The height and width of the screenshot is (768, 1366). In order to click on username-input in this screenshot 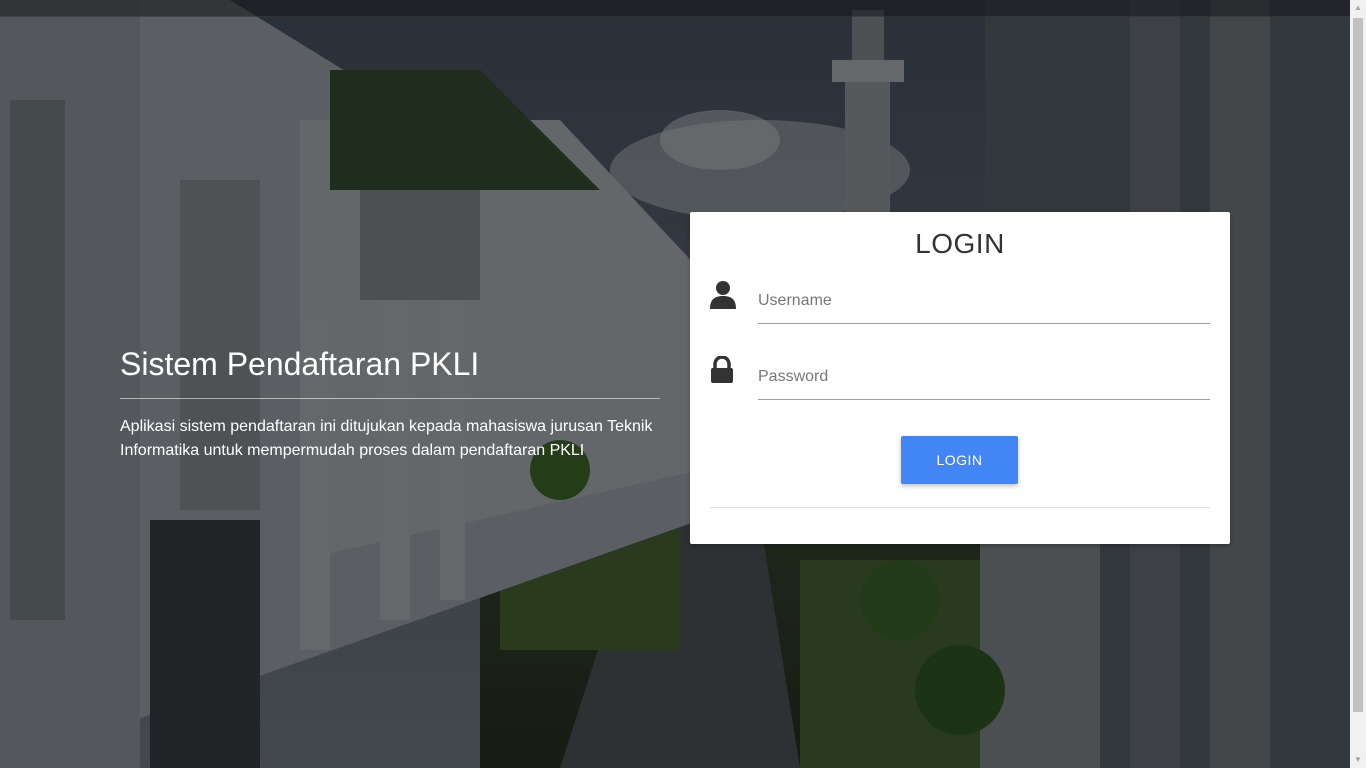, I will do `click(984, 301)`.